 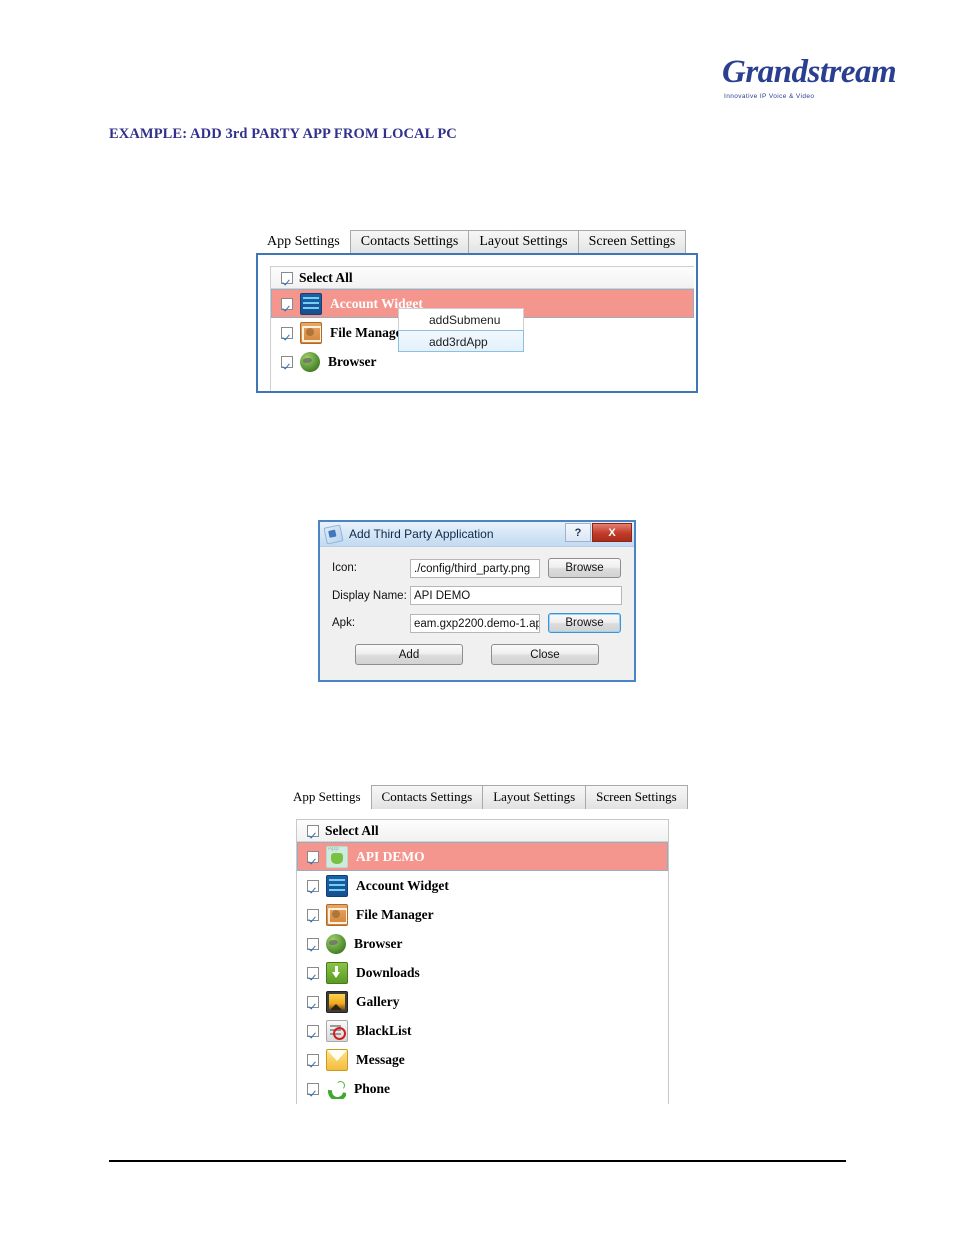 I want to click on logo-tagline: Innovative IP Voice & Video, so click(x=769, y=96).